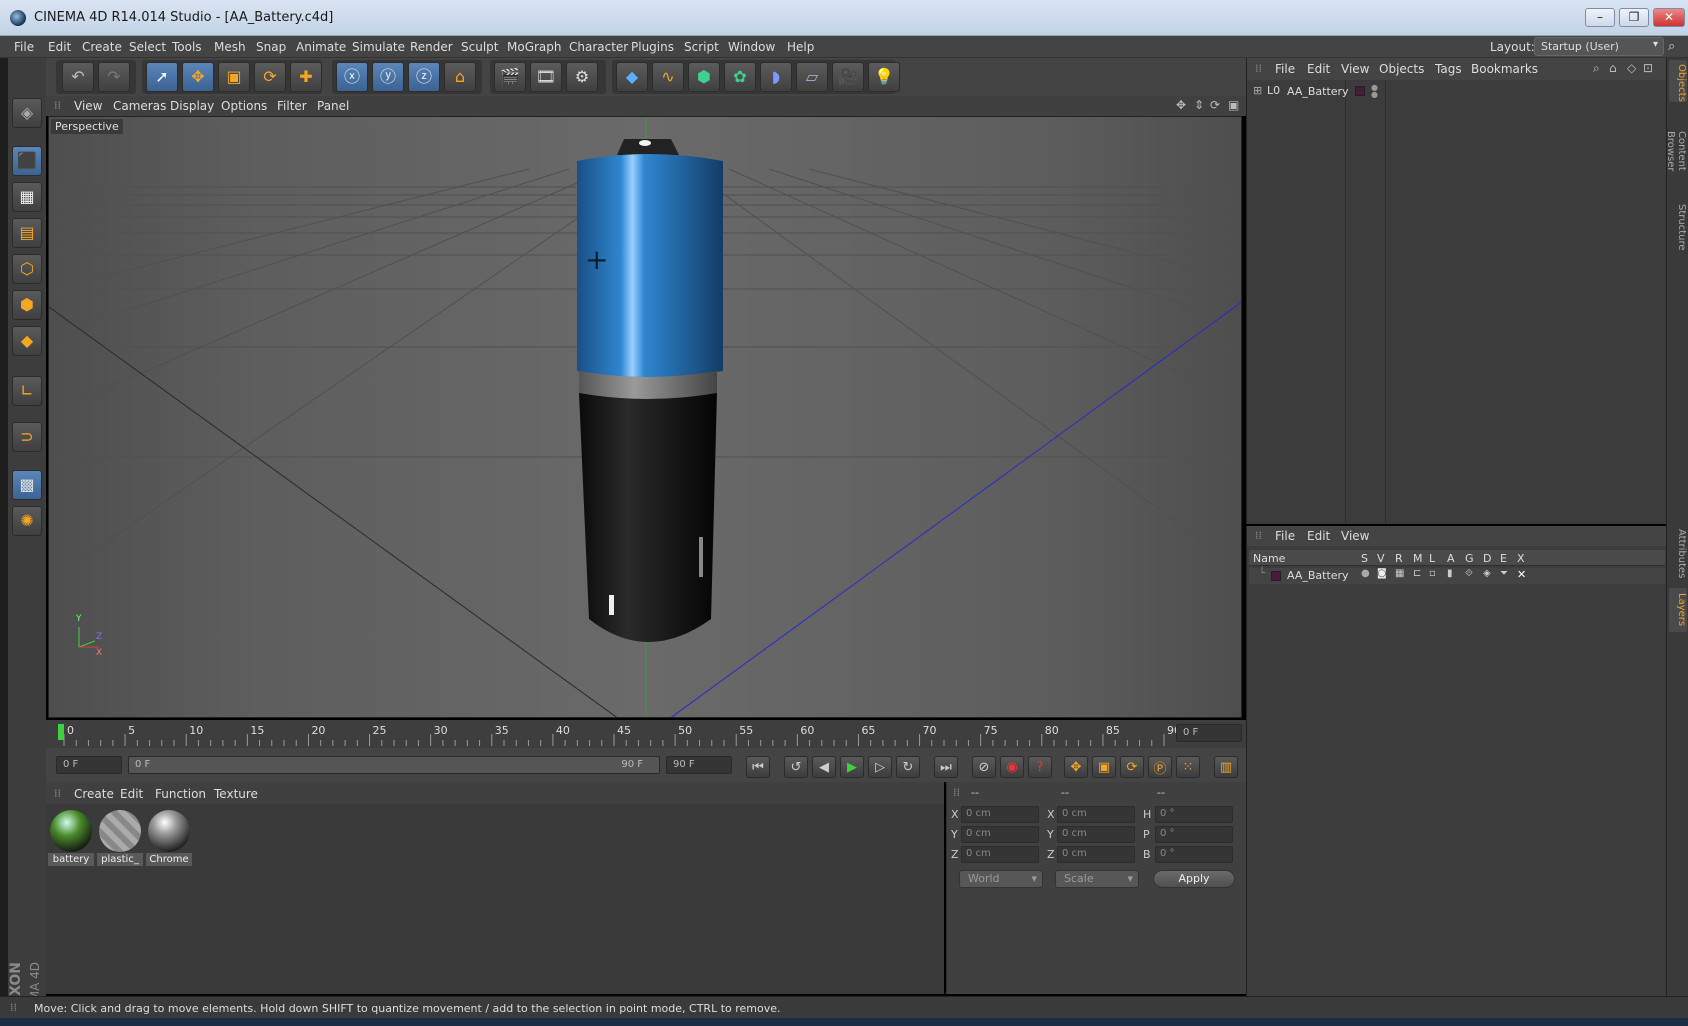  Describe the element at coordinates (187, 47) in the screenshot. I see `menu-tools: Tools` at that location.